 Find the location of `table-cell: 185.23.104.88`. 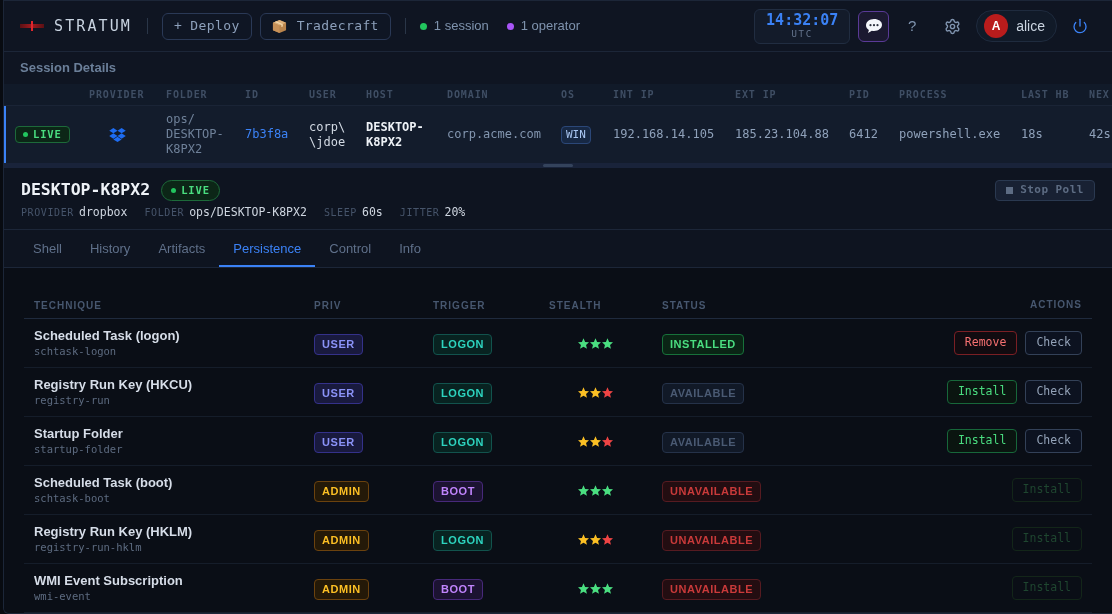

table-cell: 185.23.104.88 is located at coordinates (782, 134).